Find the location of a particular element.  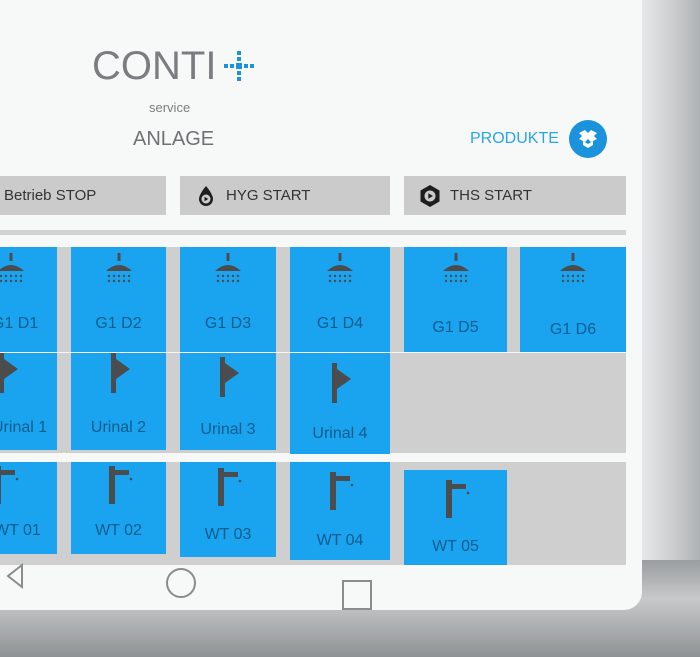

tile-label: WT 05 is located at coordinates (455, 546).